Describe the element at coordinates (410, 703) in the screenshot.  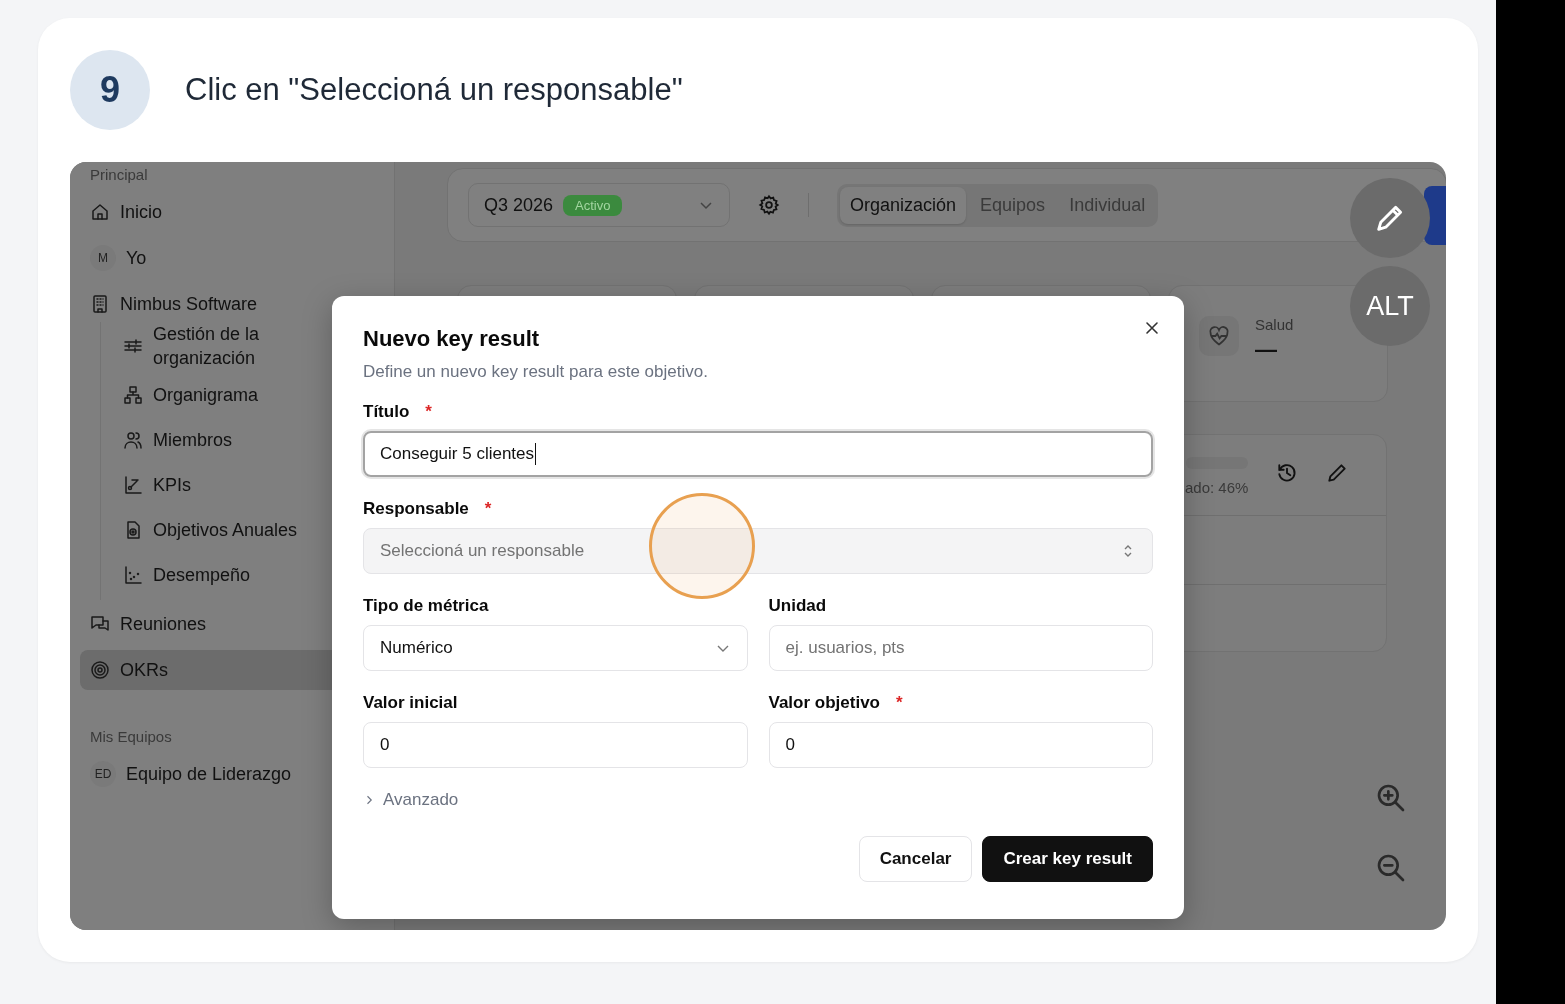
I see `field-label: Valor inicial` at that location.